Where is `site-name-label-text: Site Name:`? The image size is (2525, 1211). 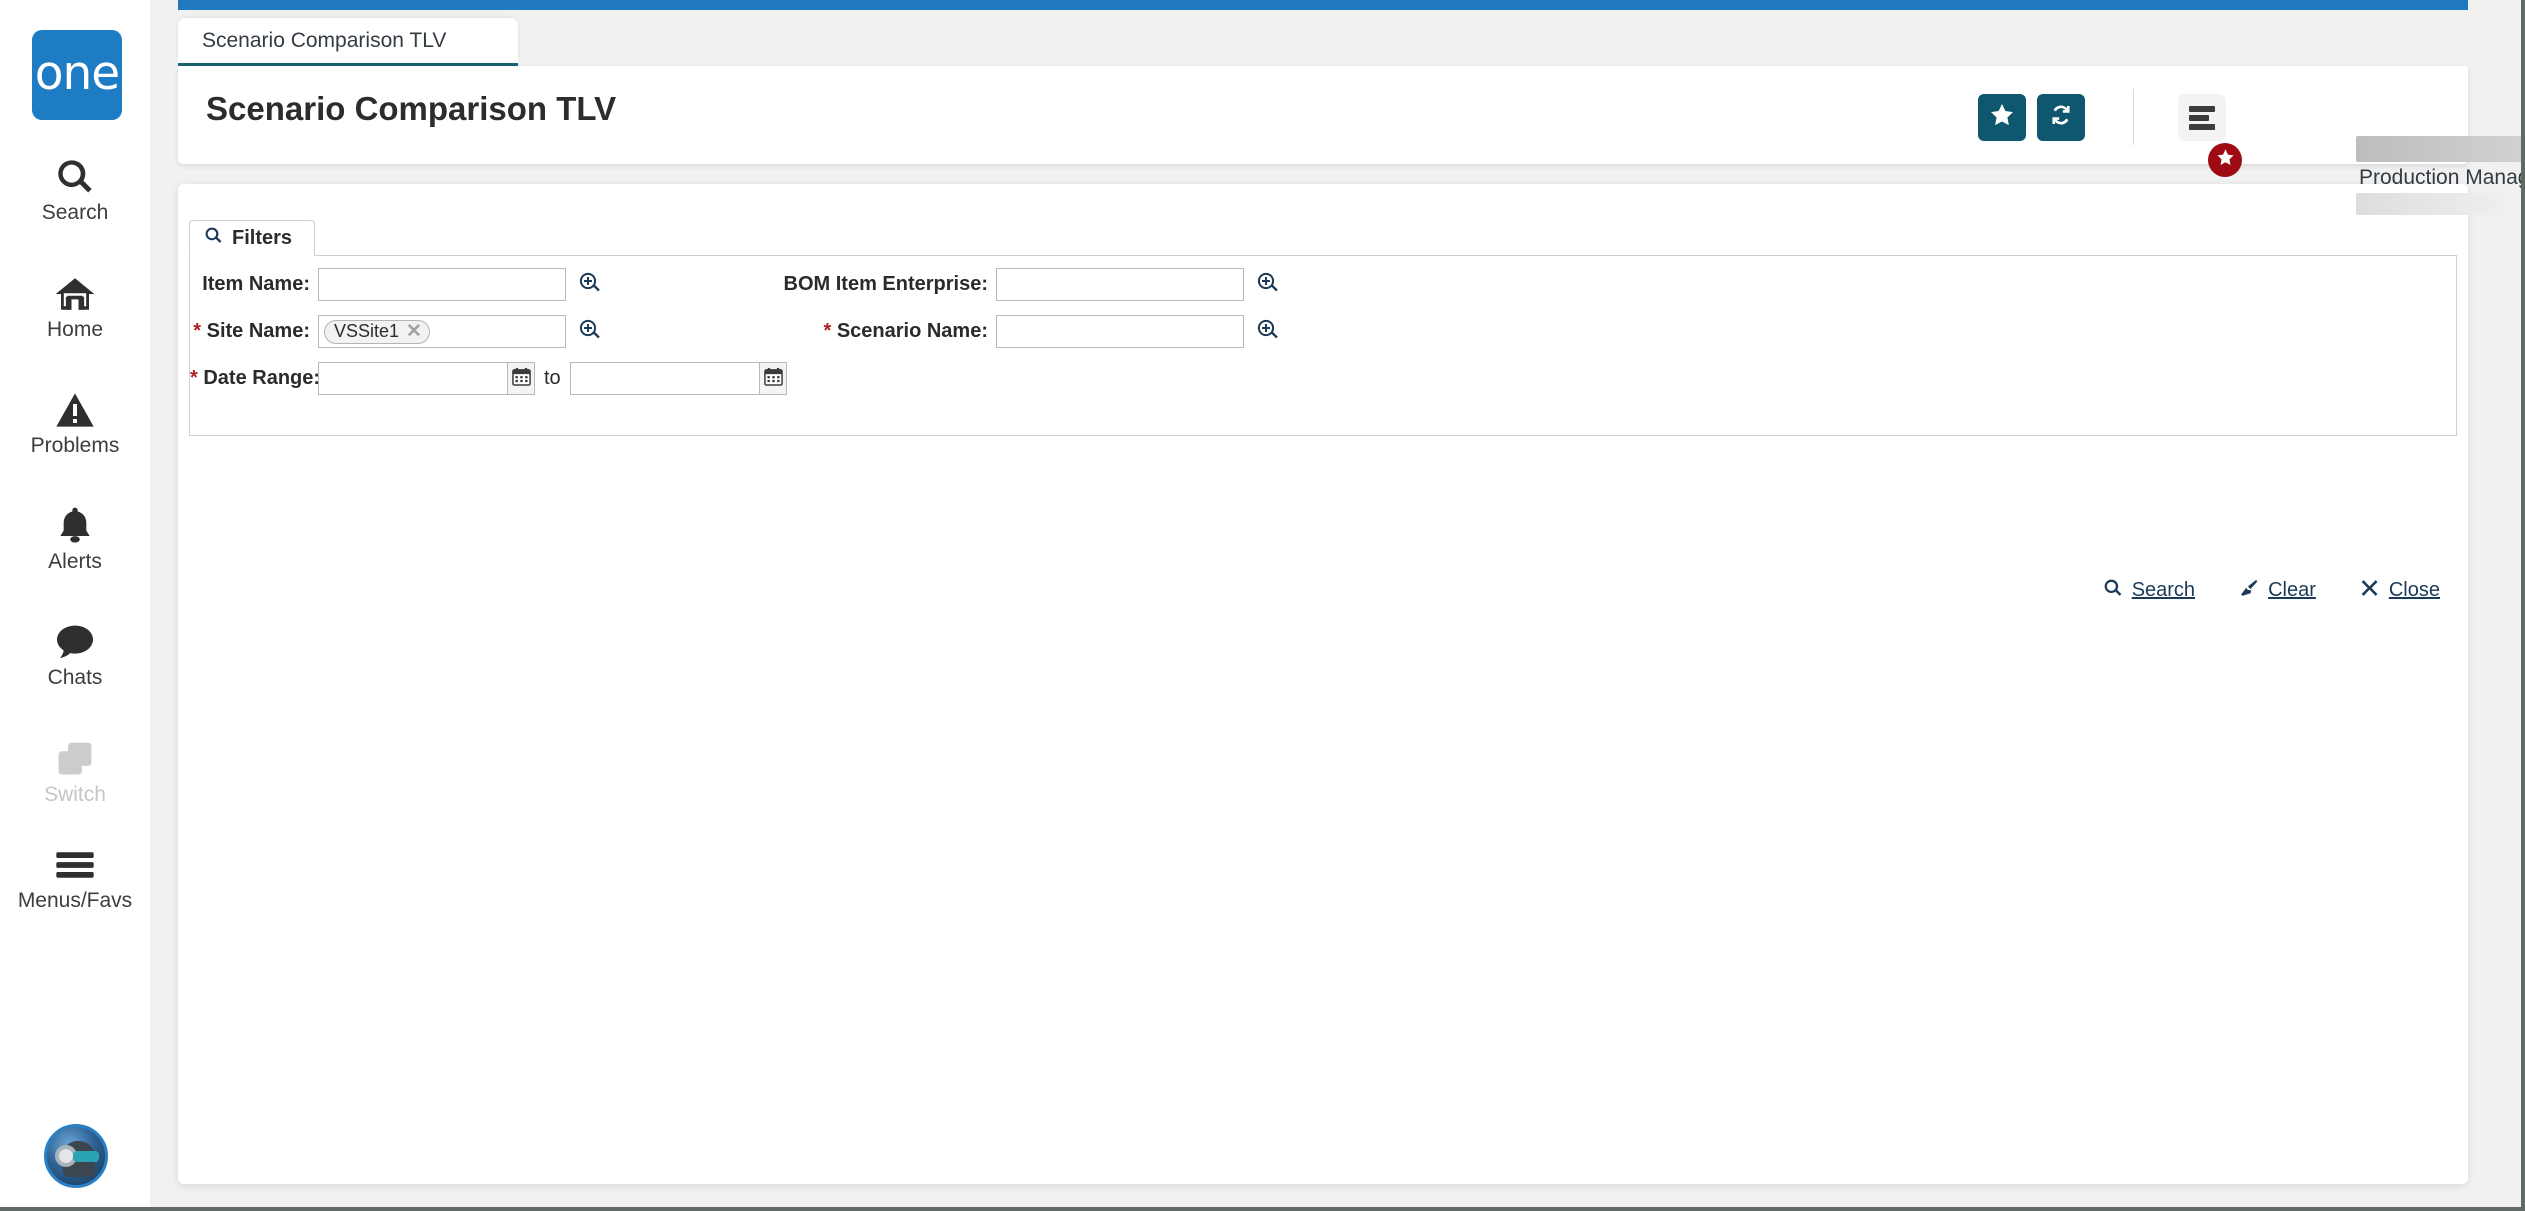
site-name-label-text: Site Name: is located at coordinates (258, 331).